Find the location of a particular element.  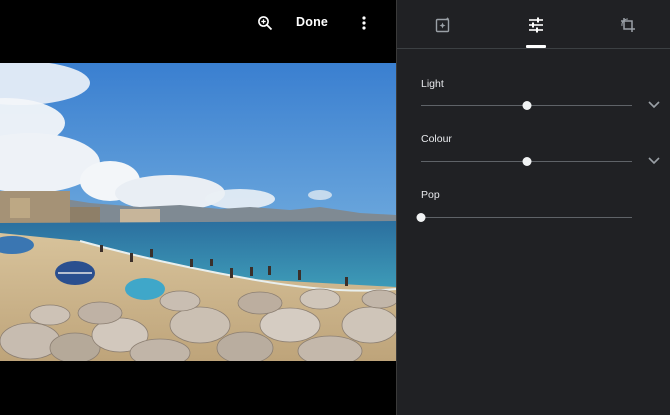

editor-toolbar: Done is located at coordinates (198, 23).